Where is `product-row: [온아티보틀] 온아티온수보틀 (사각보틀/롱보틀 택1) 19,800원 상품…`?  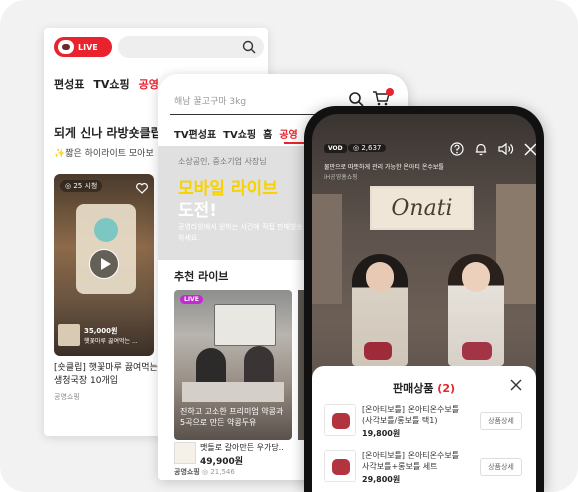
product-row: [온아티보틀] 온아티온수보틀 (사각보틀/롱보틀 택1) 19,800원 상품… is located at coordinates (424, 425).